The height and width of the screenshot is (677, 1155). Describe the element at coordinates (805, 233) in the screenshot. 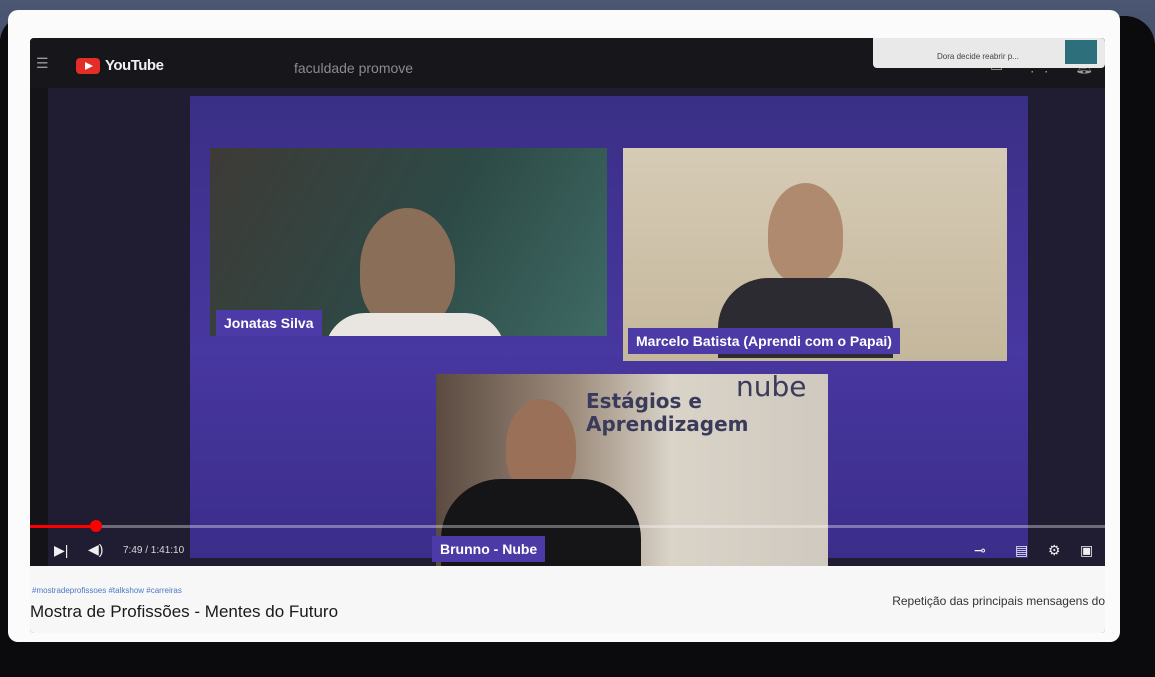

I see `person-marcelo` at that location.